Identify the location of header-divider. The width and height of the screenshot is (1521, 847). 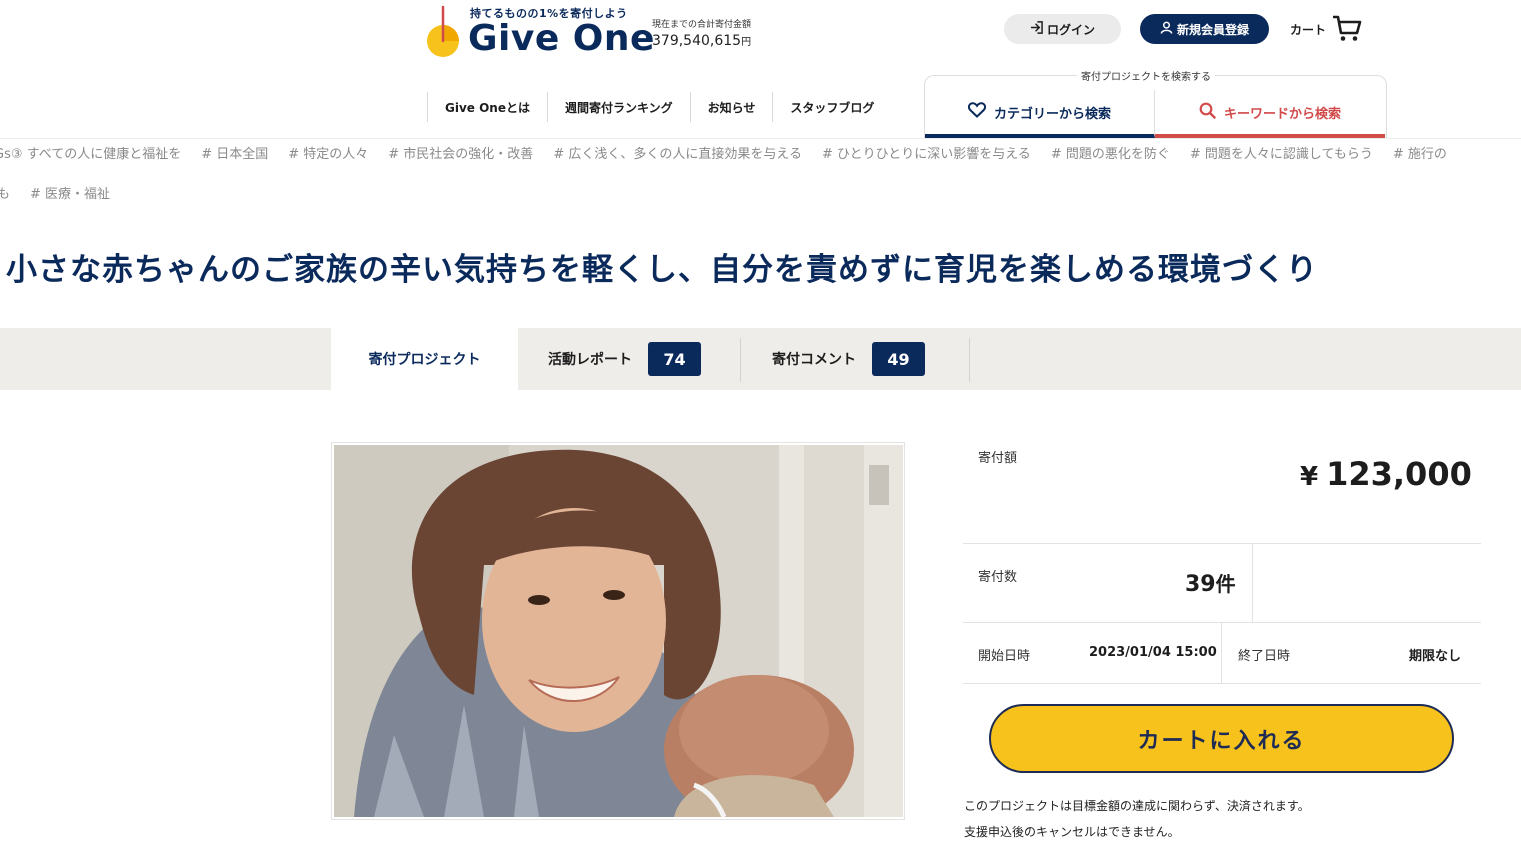
(760, 138).